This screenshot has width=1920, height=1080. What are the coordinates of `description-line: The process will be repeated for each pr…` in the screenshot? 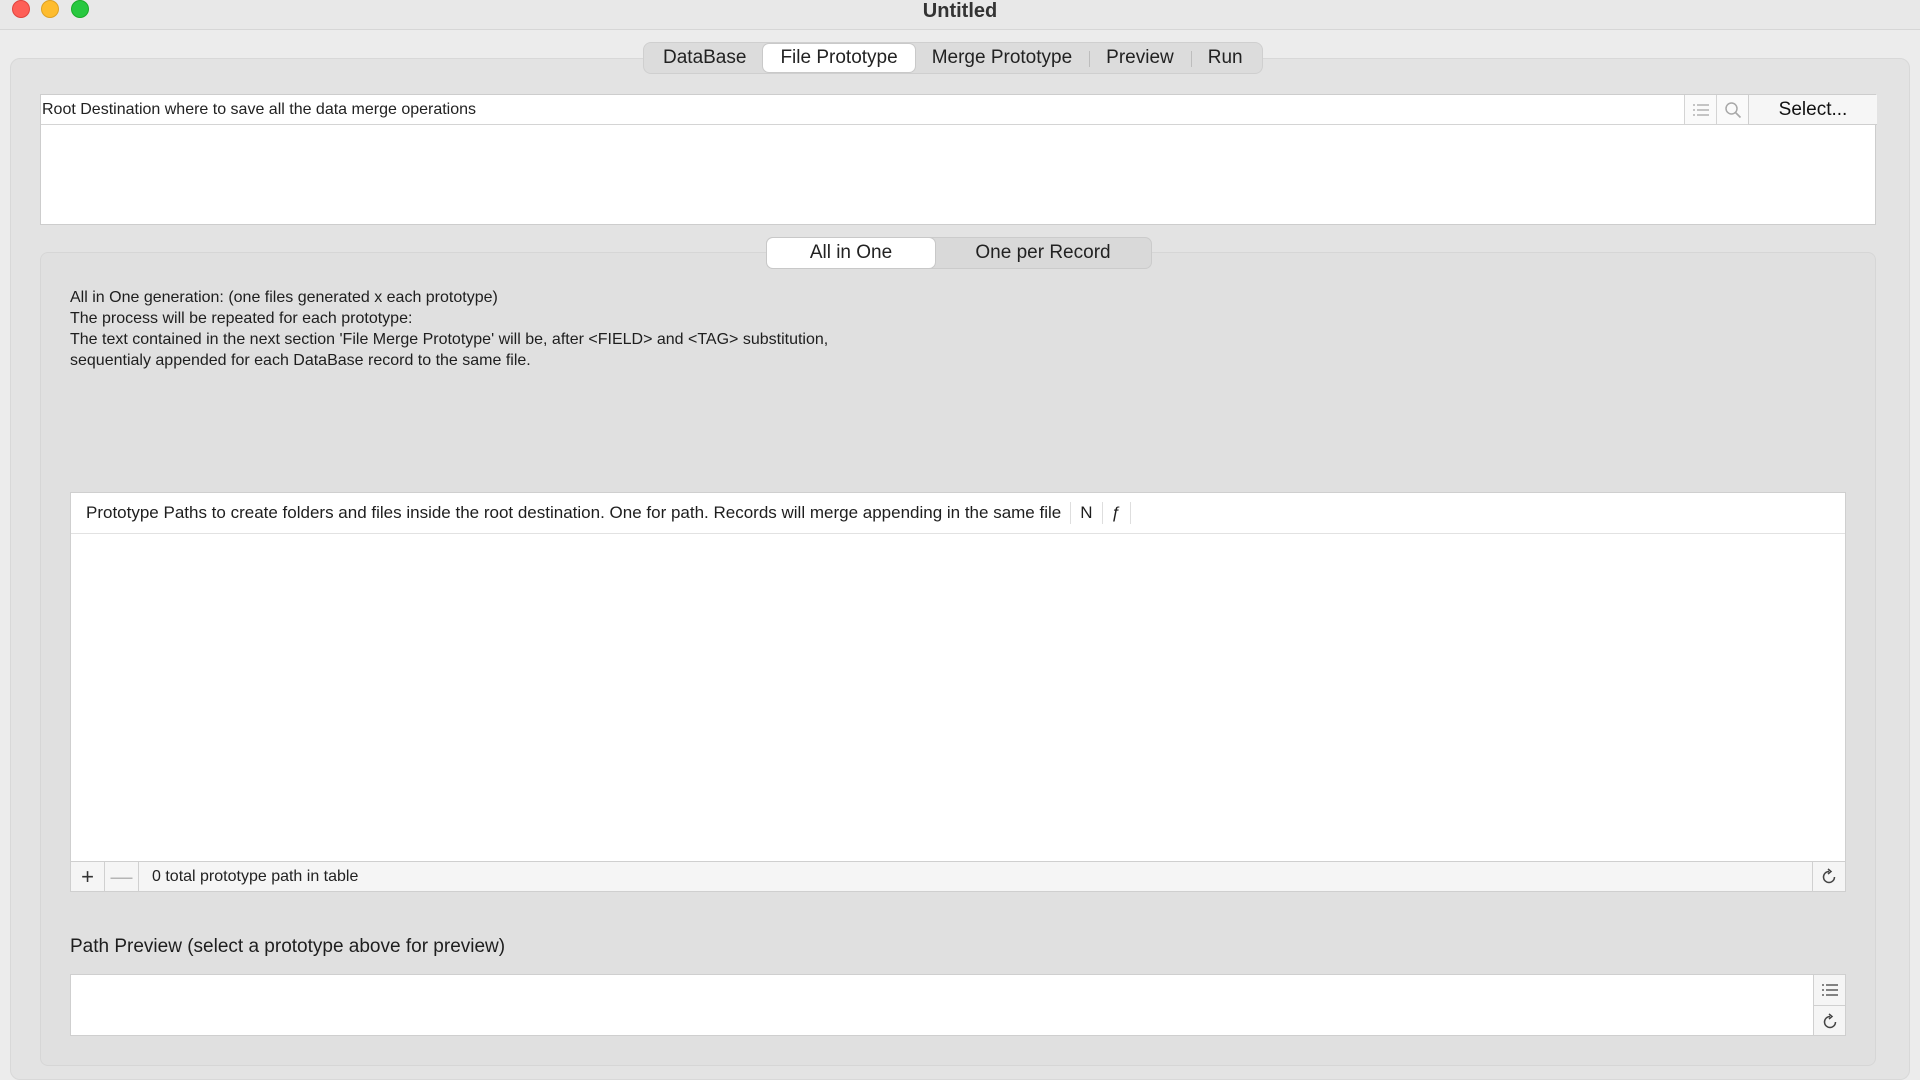 It's located at (241, 318).